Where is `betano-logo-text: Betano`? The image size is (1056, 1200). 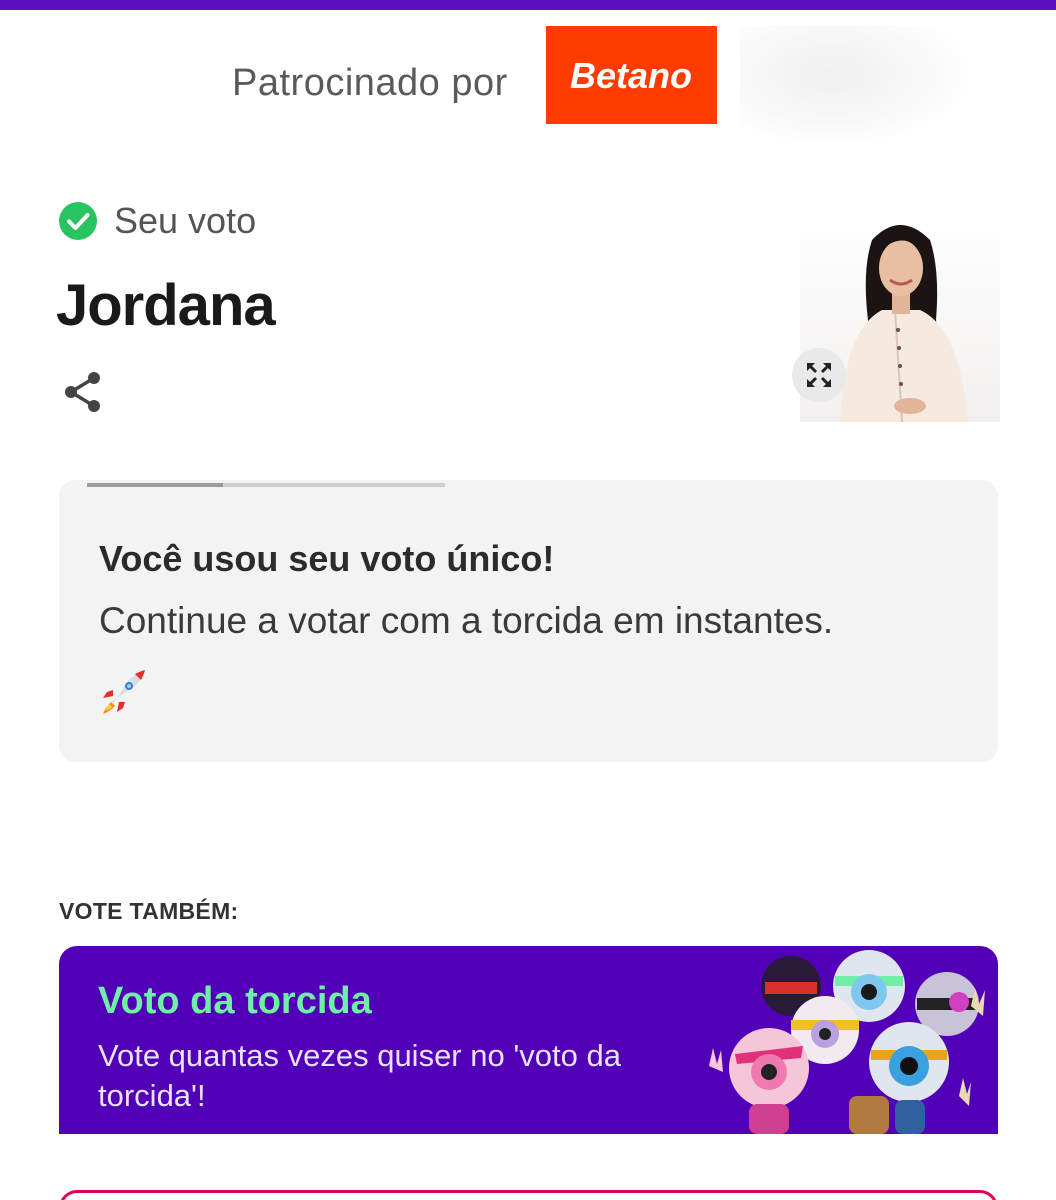 betano-logo-text: Betano is located at coordinates (631, 75).